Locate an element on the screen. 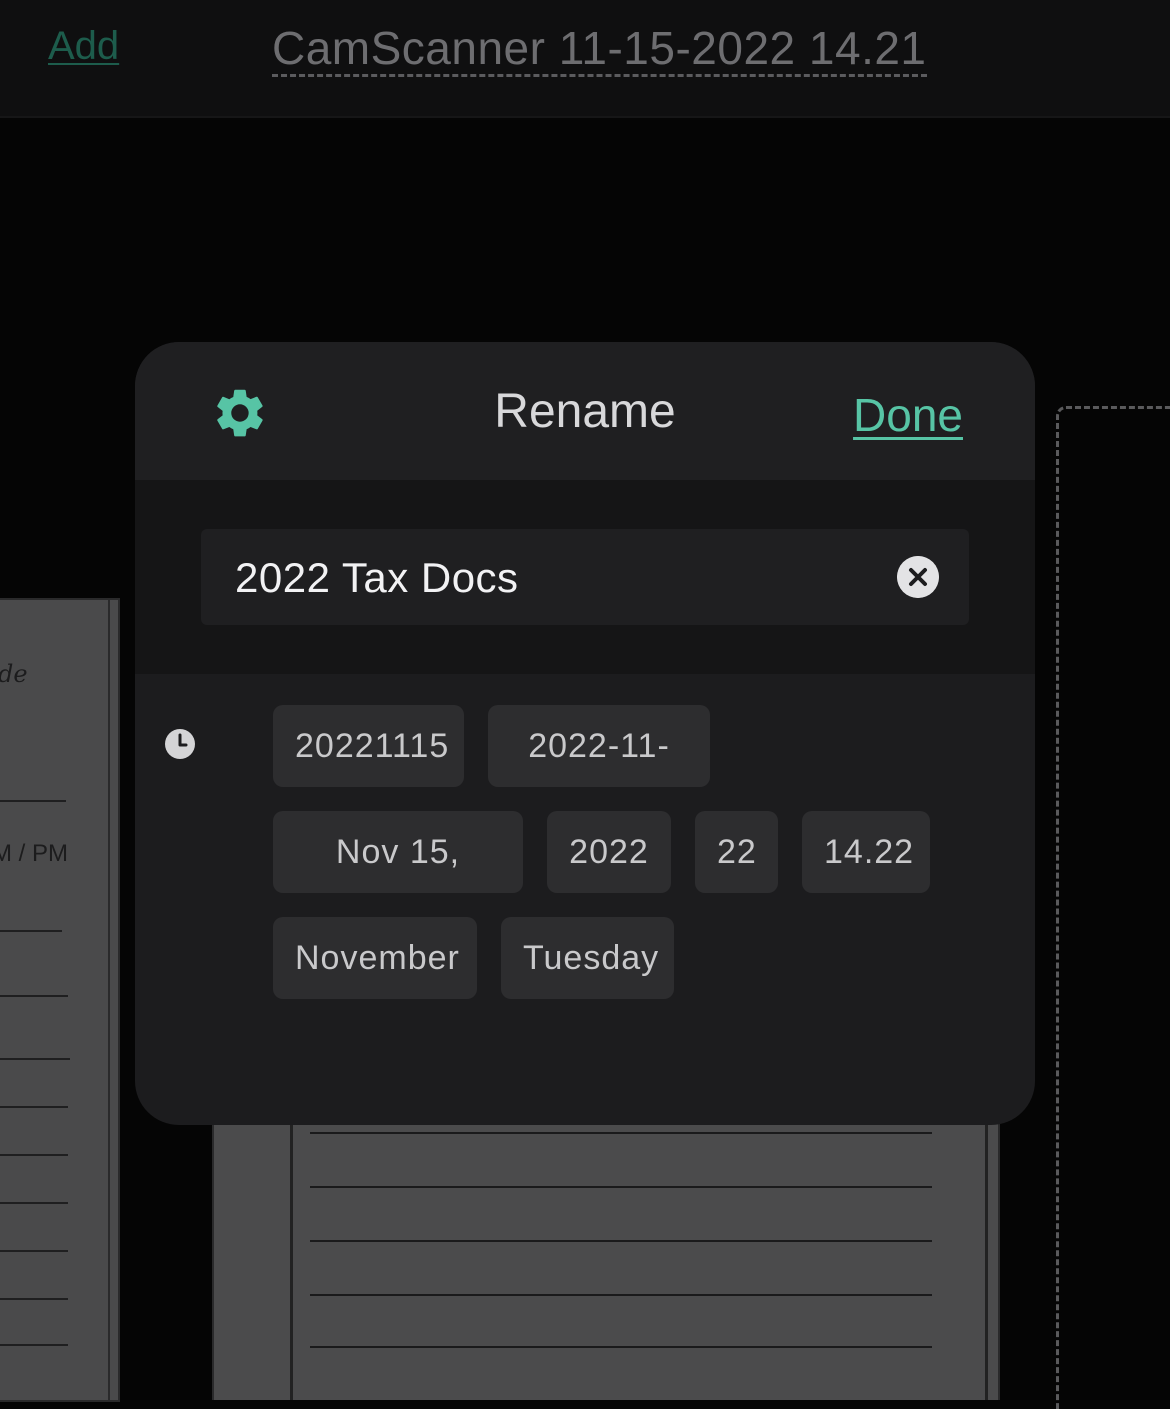 The height and width of the screenshot is (1409, 1170). page-inner-border is located at coordinates (639, 1250).